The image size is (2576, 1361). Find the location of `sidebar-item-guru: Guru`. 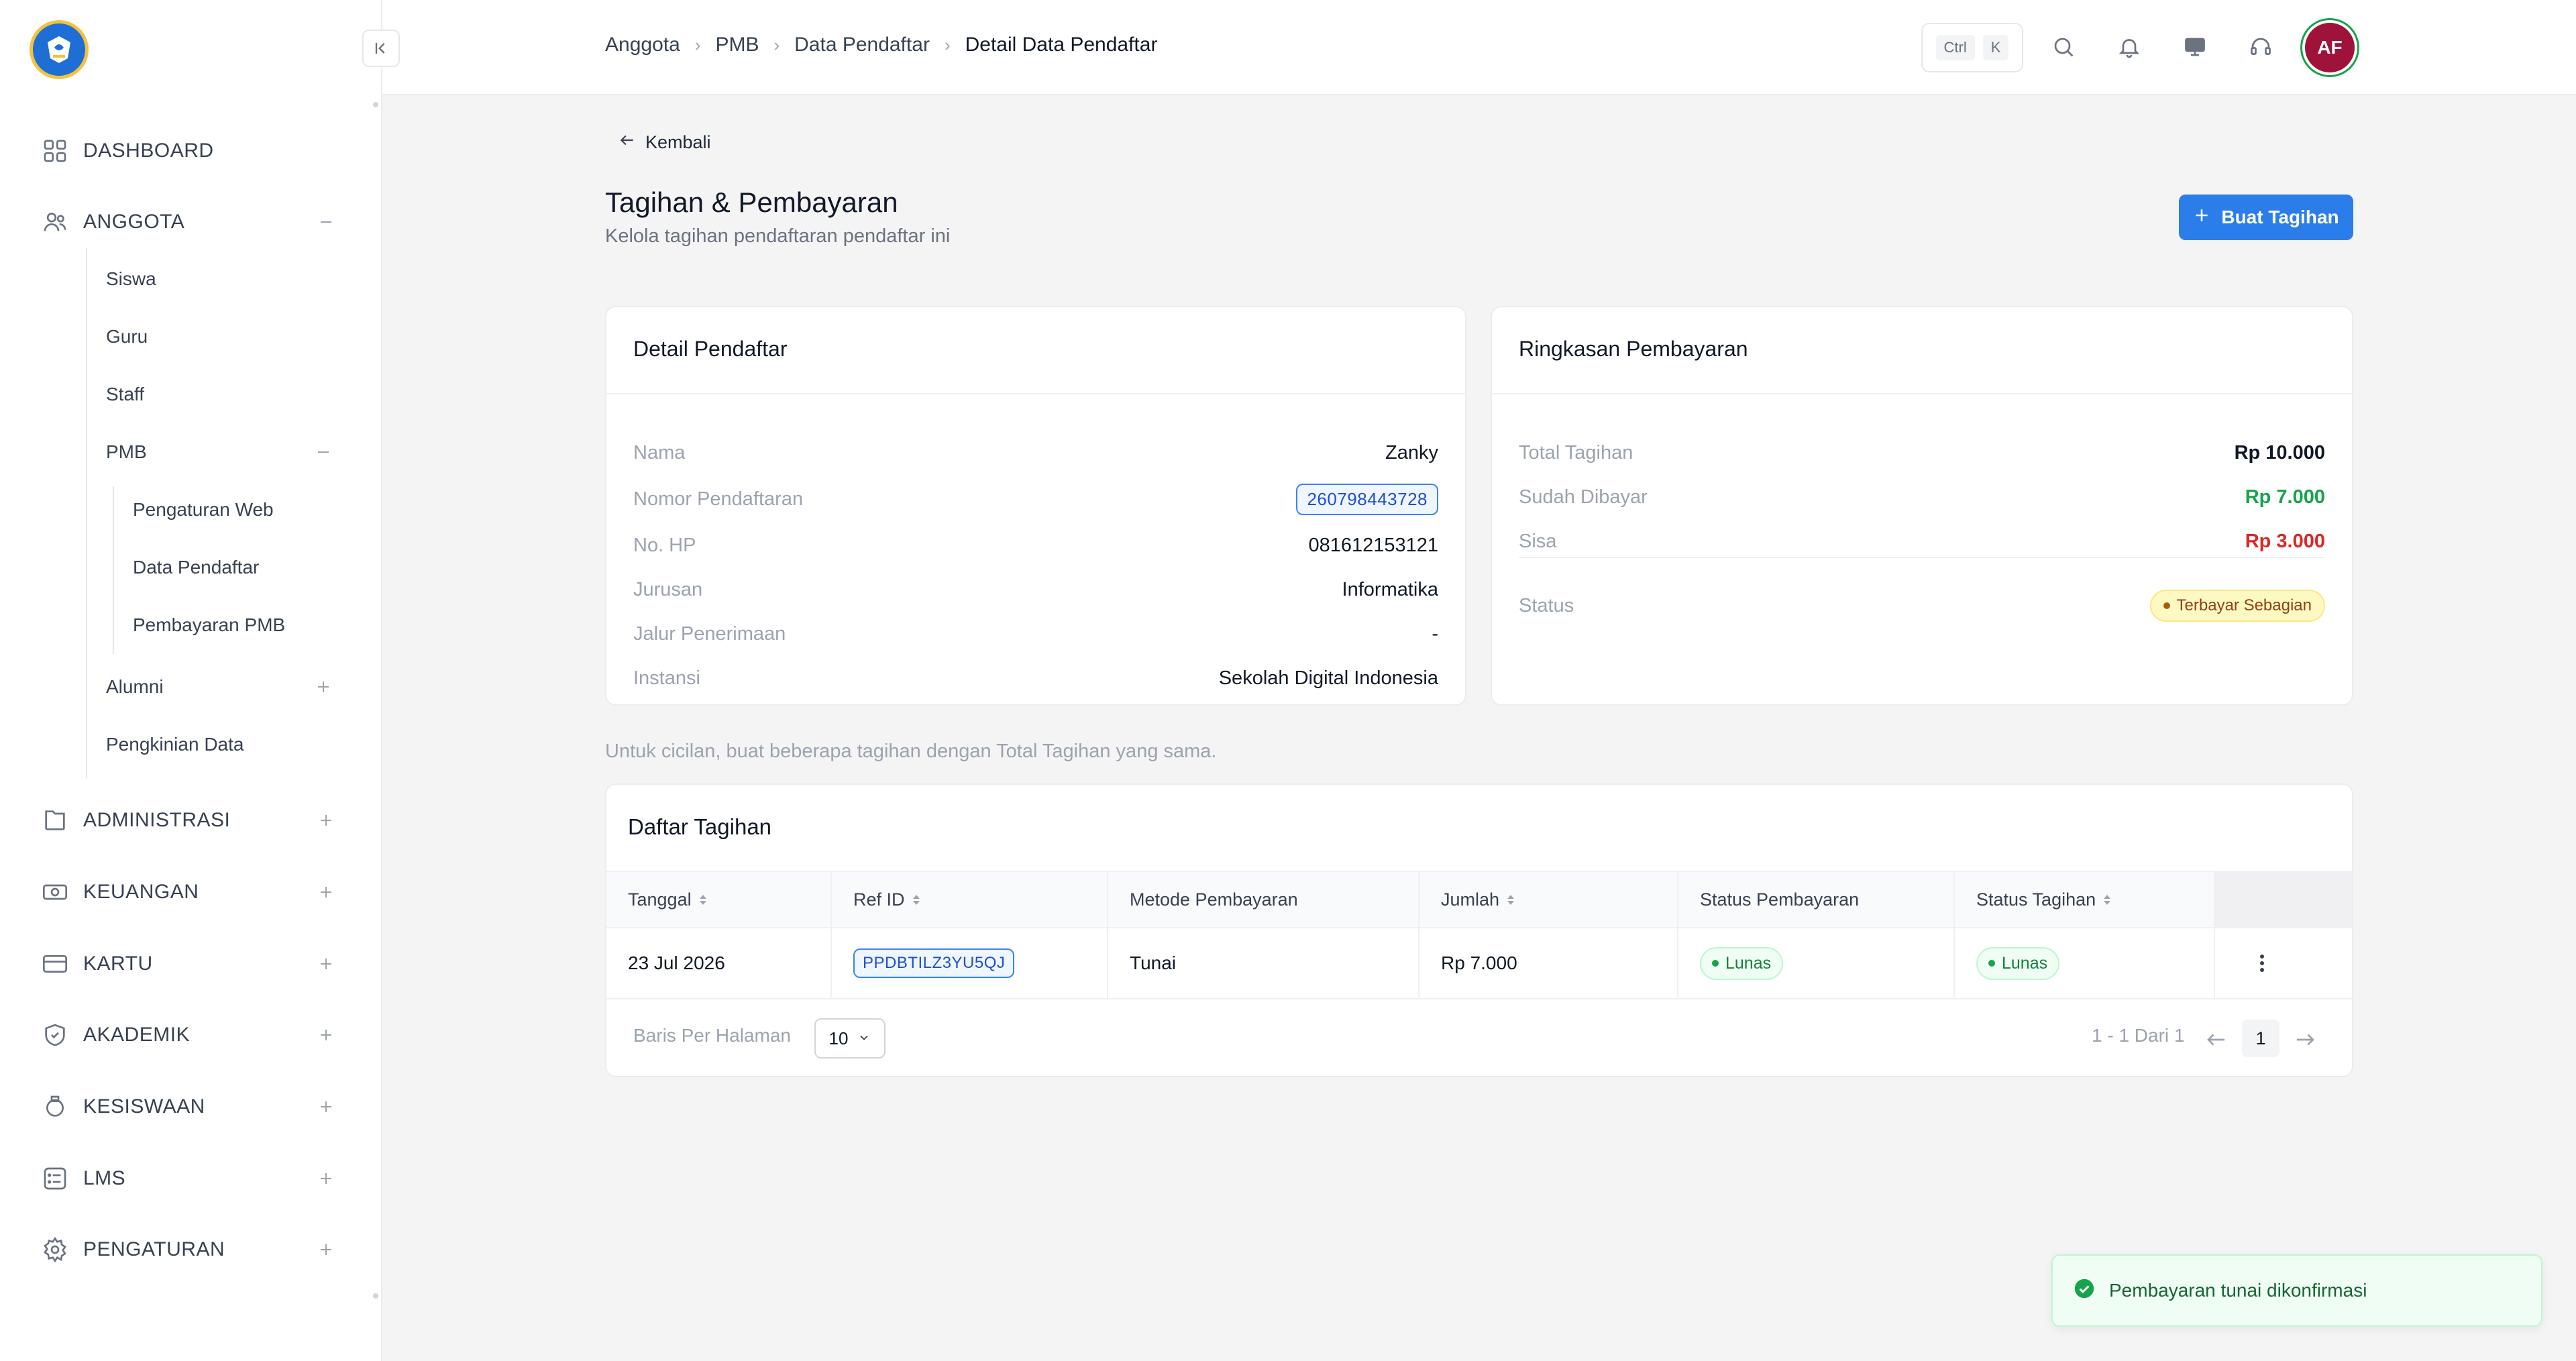

sidebar-item-guru: Guru is located at coordinates (127, 337).